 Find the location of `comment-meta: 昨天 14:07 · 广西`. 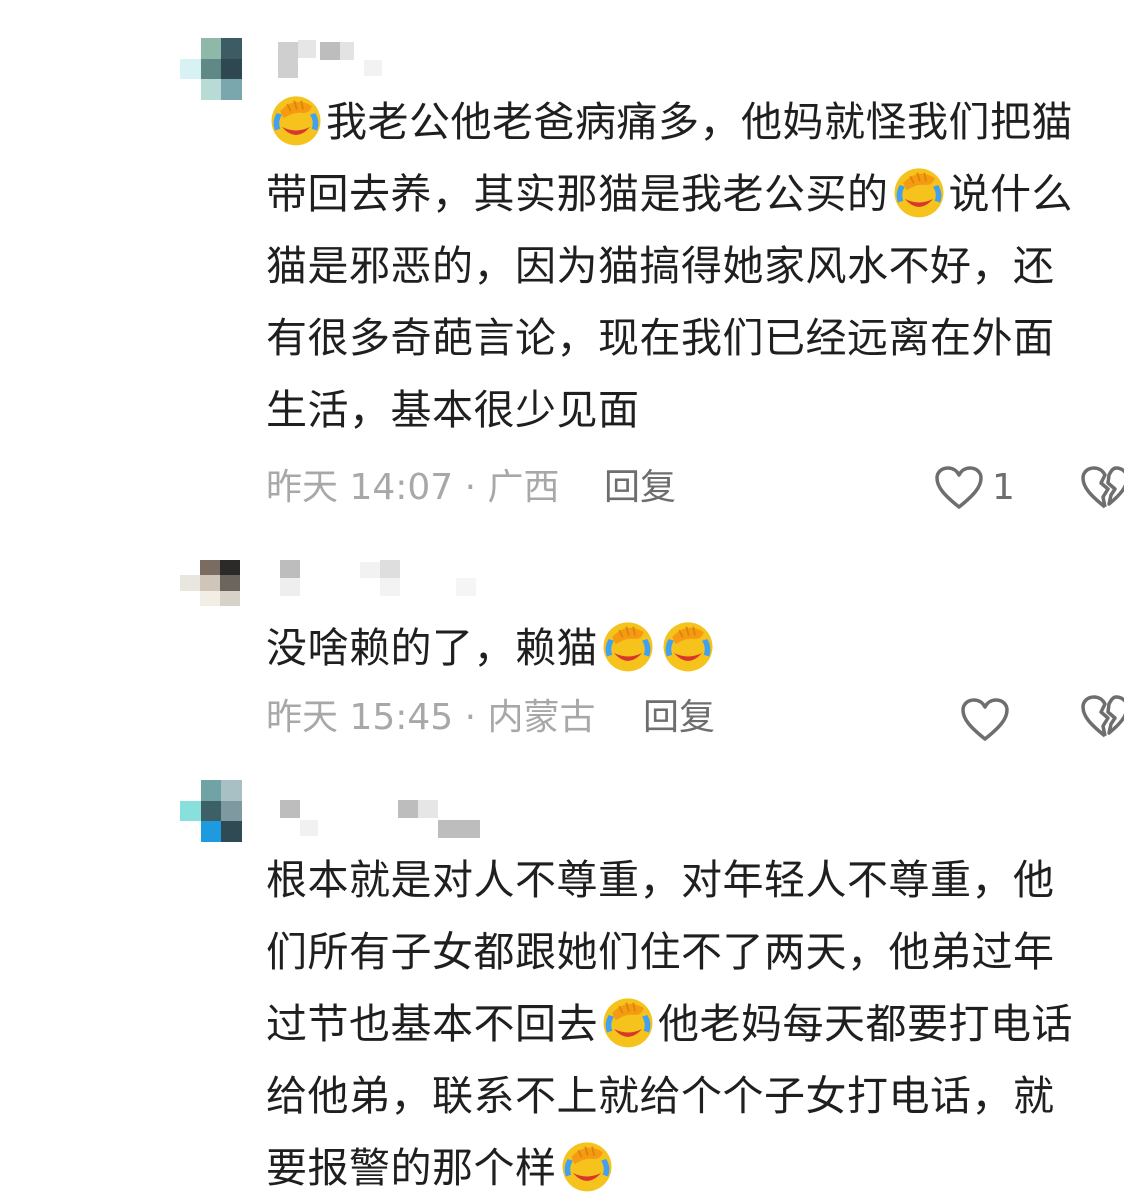

comment-meta: 昨天 14:07 · 广西 is located at coordinates (413, 487).